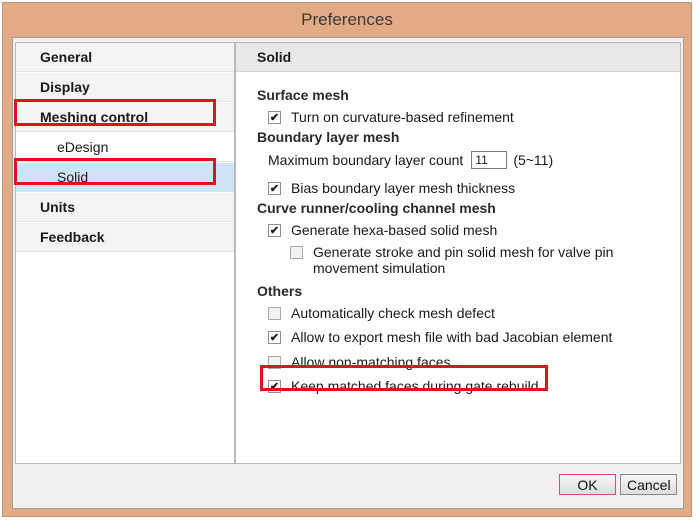  I want to click on max-boundary-layer-count-range: (5~11), so click(533, 160).